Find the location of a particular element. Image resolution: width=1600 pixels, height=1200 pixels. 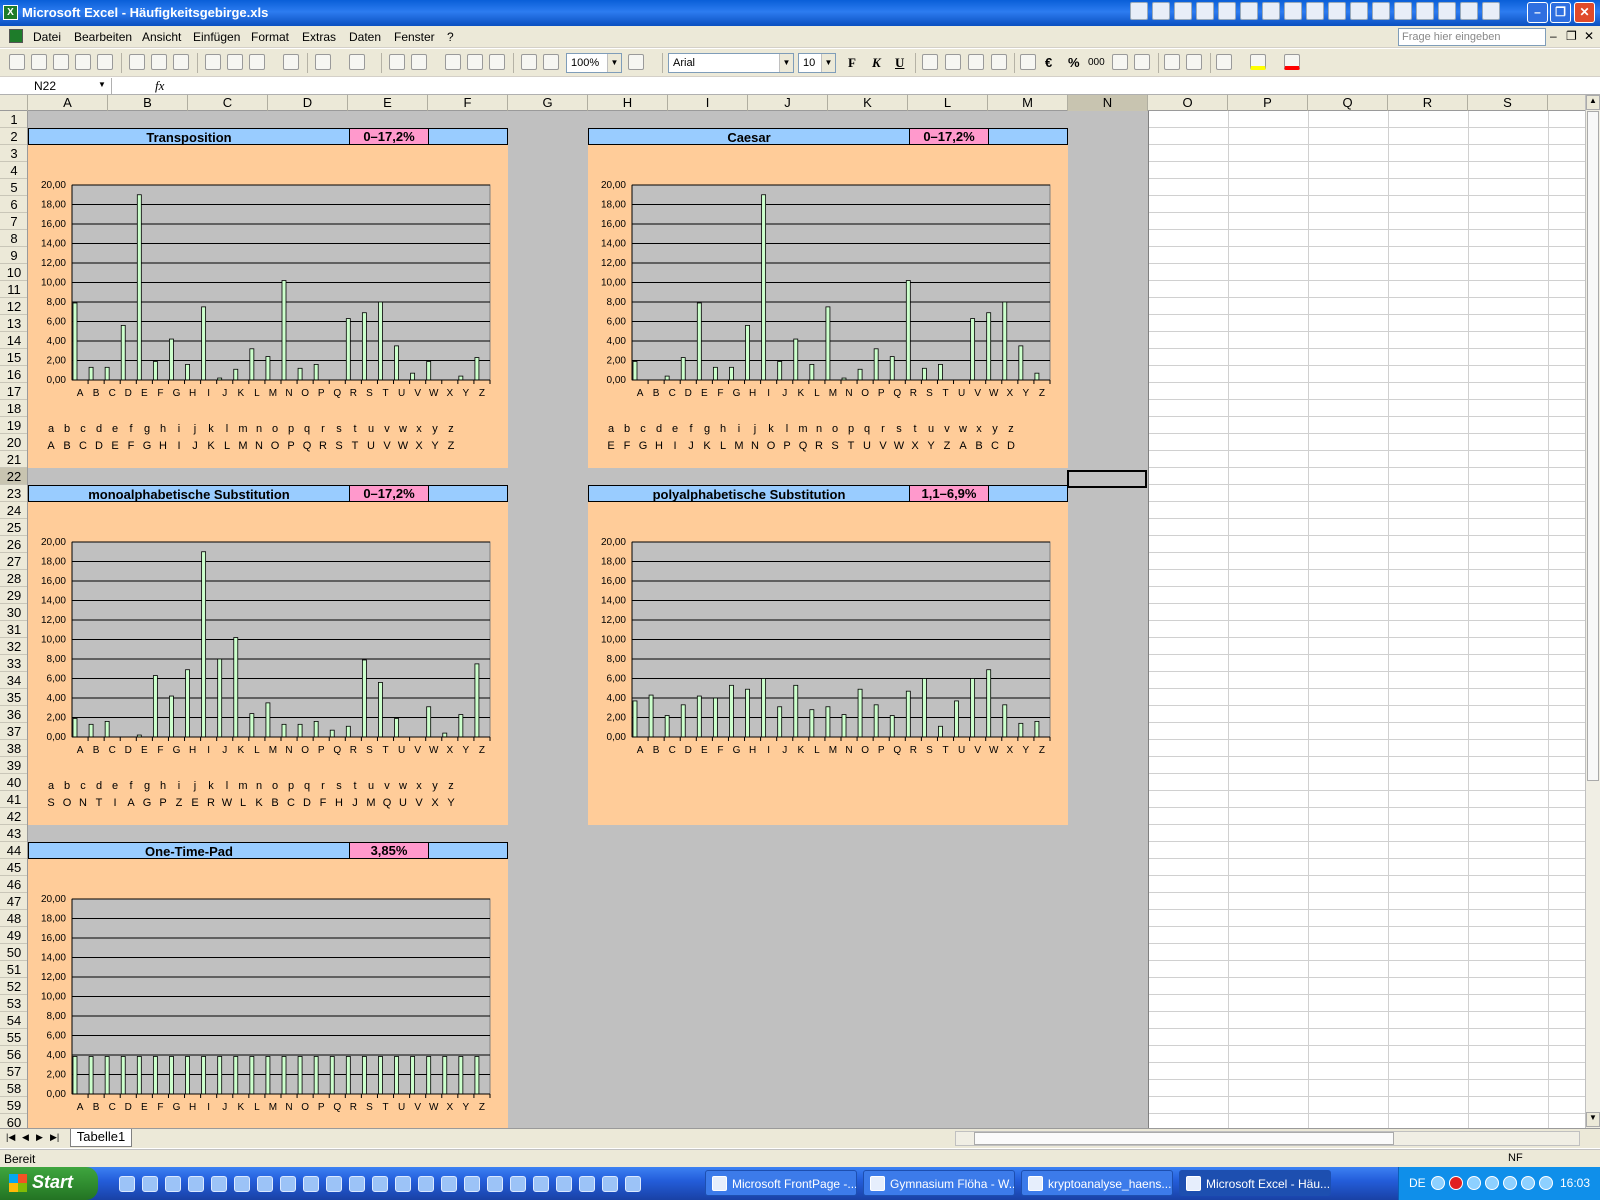

menu-datei: Datei is located at coordinates (47, 37).